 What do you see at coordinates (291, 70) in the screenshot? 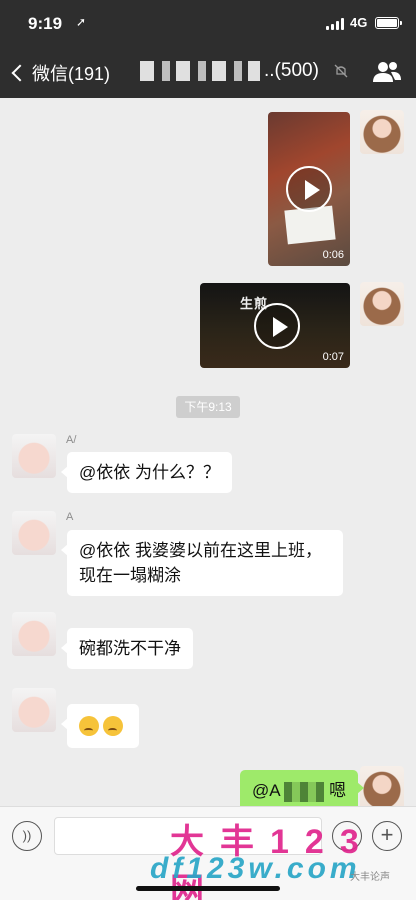
I see `member-count: ..(500)` at bounding box center [291, 70].